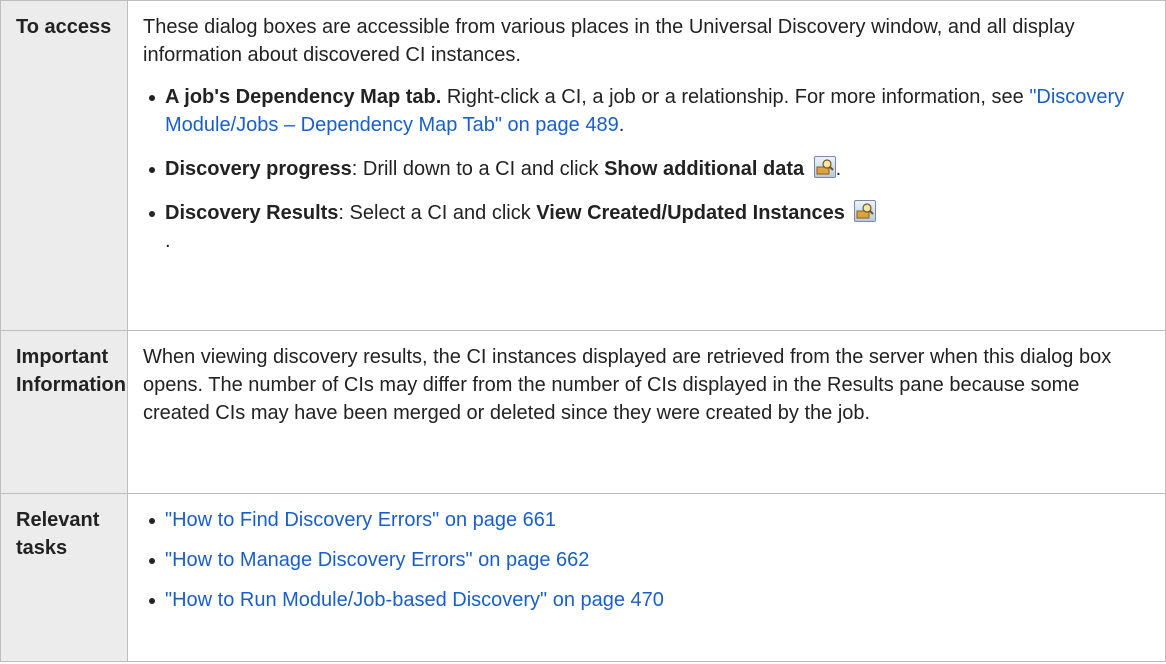  Describe the element at coordinates (303, 97) in the screenshot. I see `bullet-title: A job's Dependency Map tab.` at that location.